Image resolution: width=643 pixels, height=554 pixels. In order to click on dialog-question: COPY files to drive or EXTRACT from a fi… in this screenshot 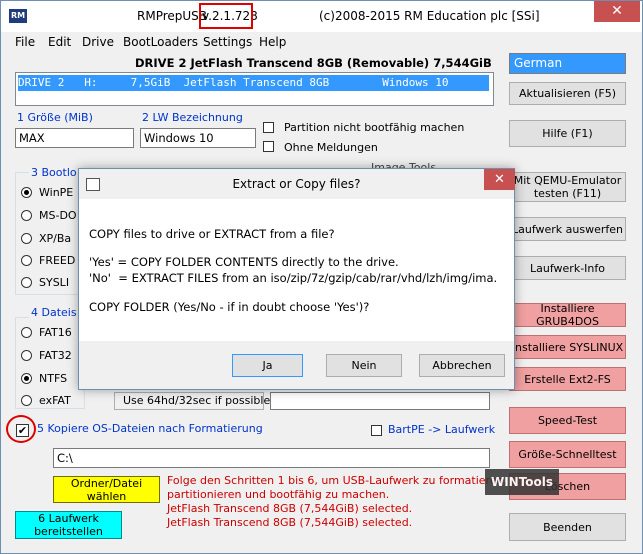, I will do `click(212, 234)`.